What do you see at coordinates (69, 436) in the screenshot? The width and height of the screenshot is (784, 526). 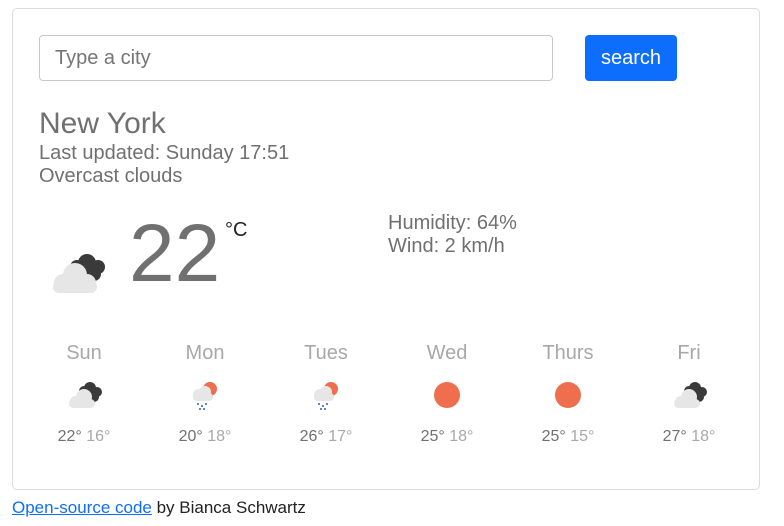 I see `forecast-max-temp: 22°` at bounding box center [69, 436].